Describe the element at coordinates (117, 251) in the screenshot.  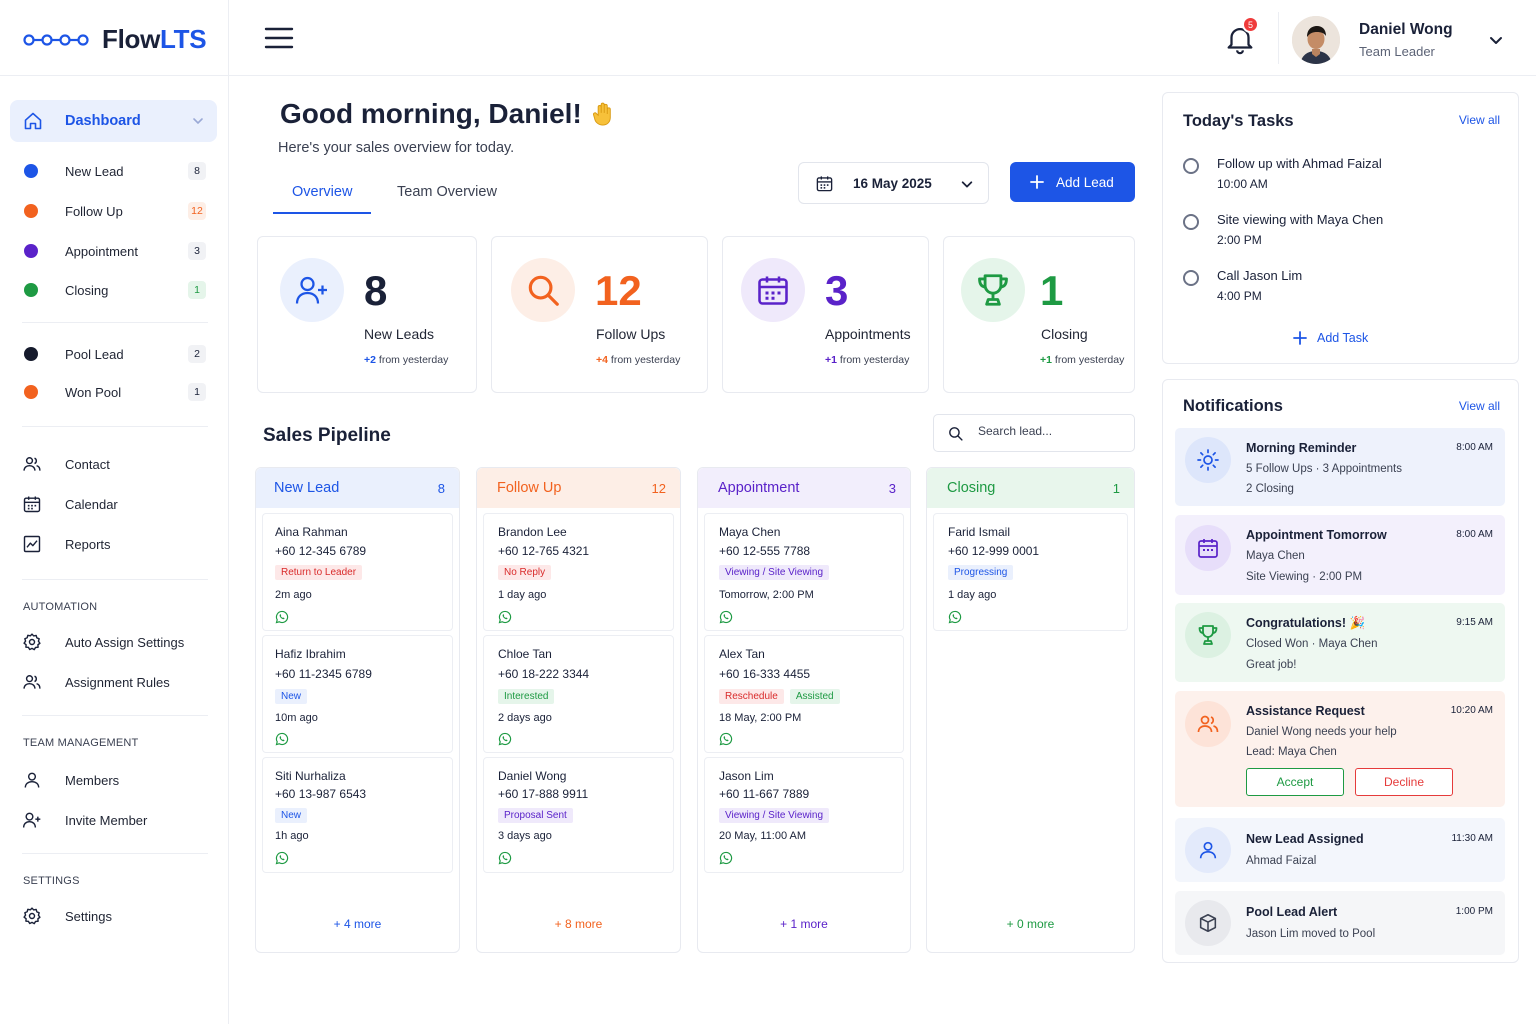
I see `sidebar-item-appointment: Appointment 3` at that location.